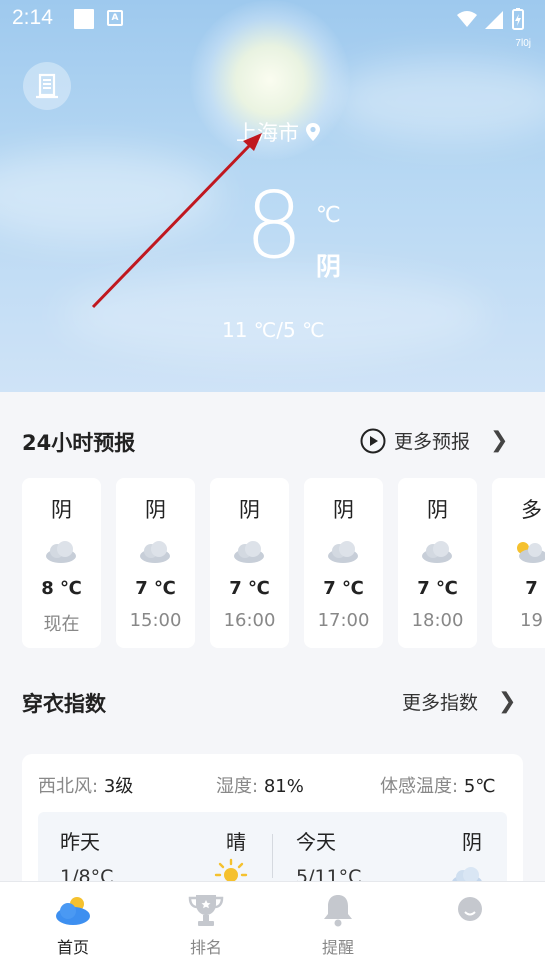 Image resolution: width=545 pixels, height=970 pixels. Describe the element at coordinates (206, 910) in the screenshot. I see `trophy-icon` at that location.